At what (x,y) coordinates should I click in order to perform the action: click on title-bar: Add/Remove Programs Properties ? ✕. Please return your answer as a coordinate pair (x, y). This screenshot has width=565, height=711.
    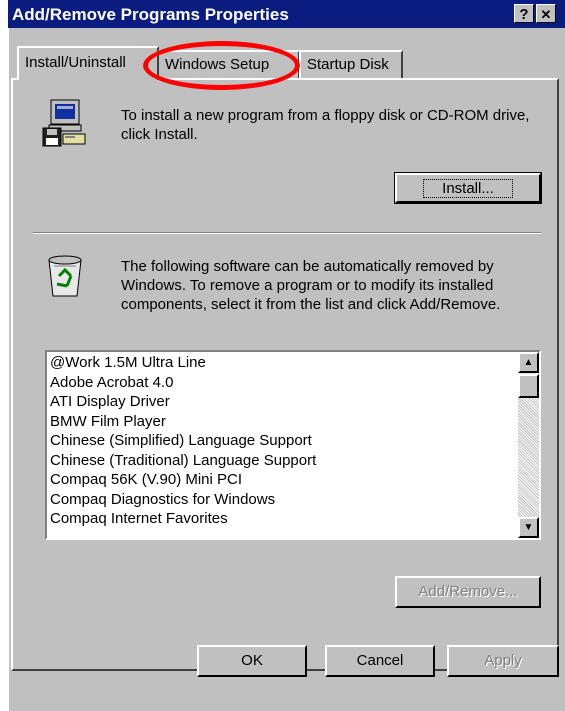
    Looking at the image, I should click on (286, 14).